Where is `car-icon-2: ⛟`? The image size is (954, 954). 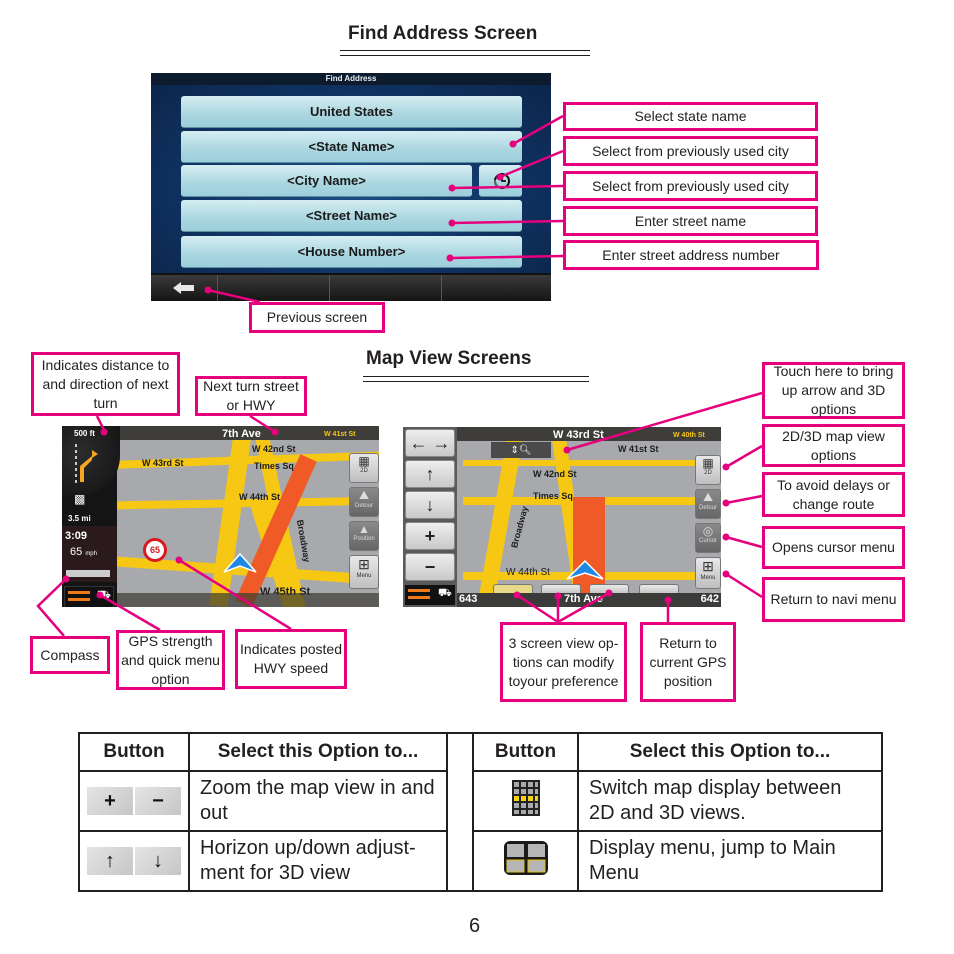 car-icon-2: ⛟ is located at coordinates (445, 593).